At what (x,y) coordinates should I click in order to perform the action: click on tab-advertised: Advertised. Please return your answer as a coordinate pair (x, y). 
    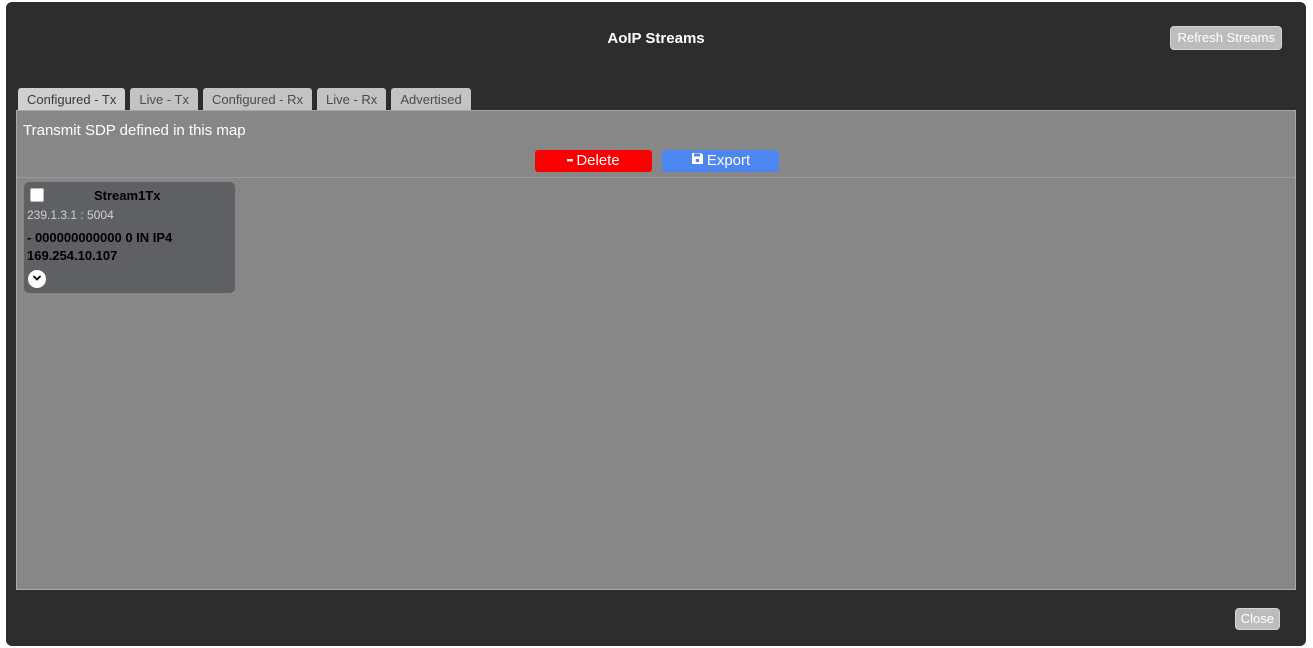
    Looking at the image, I should click on (431, 100).